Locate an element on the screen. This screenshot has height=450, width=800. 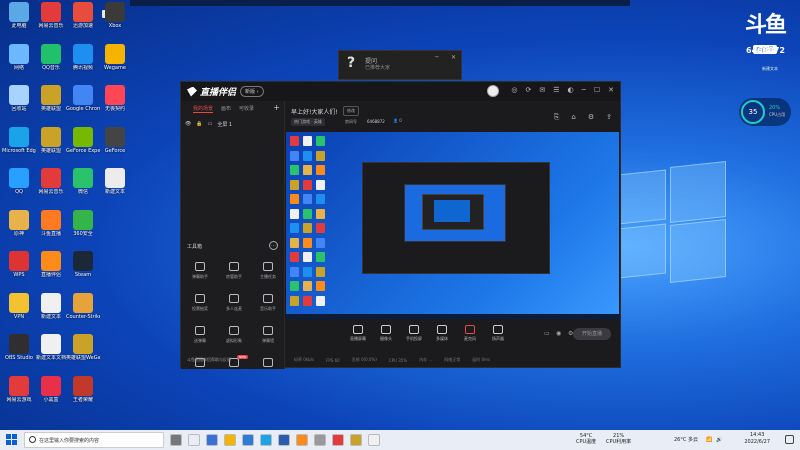
category-badge: 热门游戏 · 英雄 is located at coordinates (308, 122).